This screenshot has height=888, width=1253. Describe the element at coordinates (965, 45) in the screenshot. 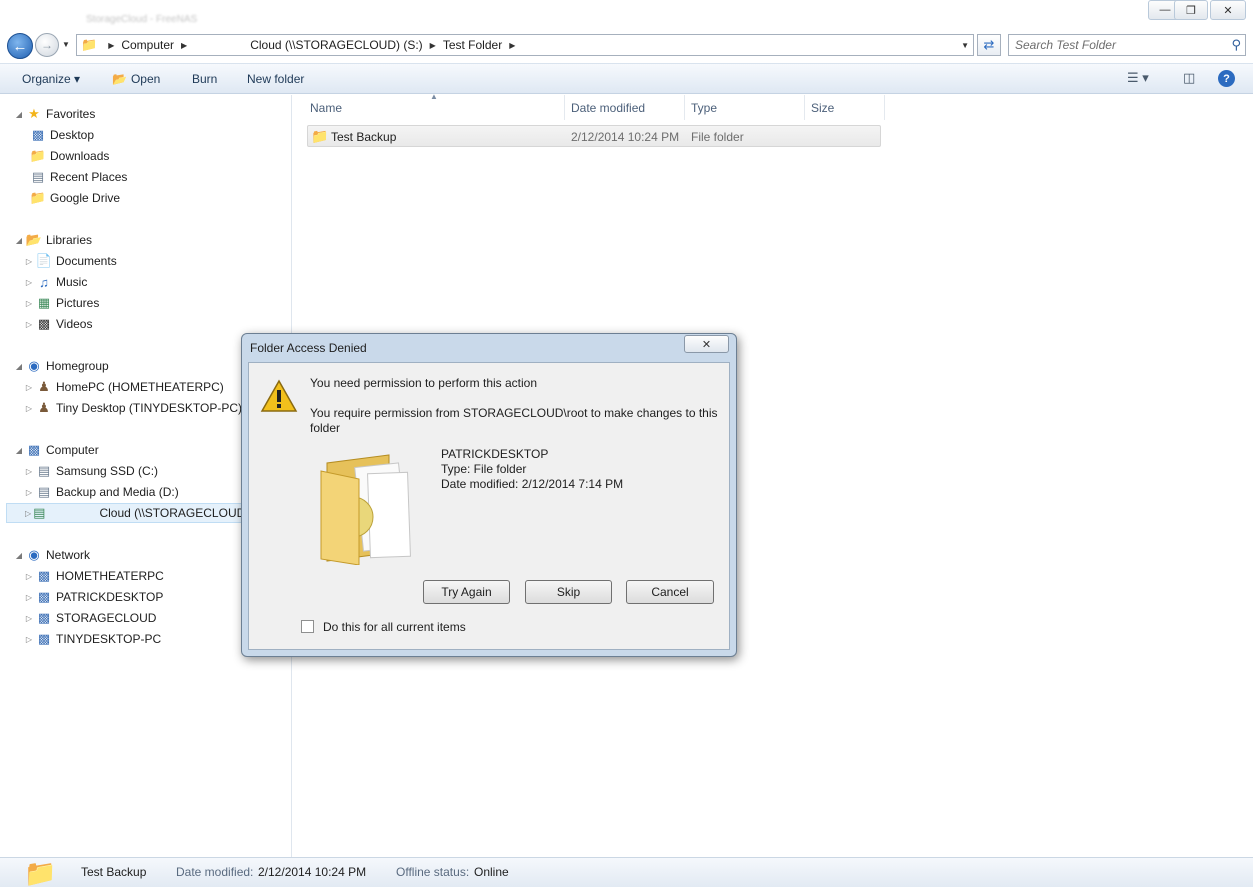

I see `address-dropdown-icon: ▼` at that location.